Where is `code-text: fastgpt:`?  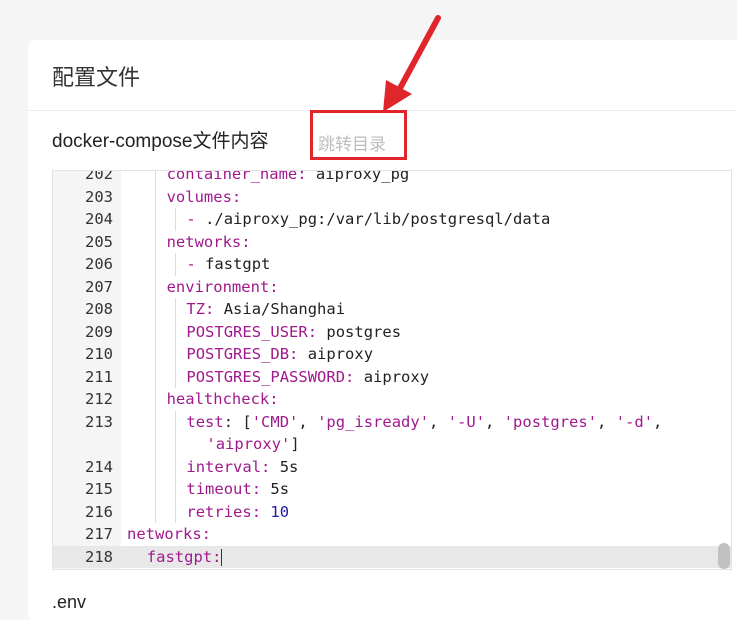
code-text: fastgpt: is located at coordinates (184, 556).